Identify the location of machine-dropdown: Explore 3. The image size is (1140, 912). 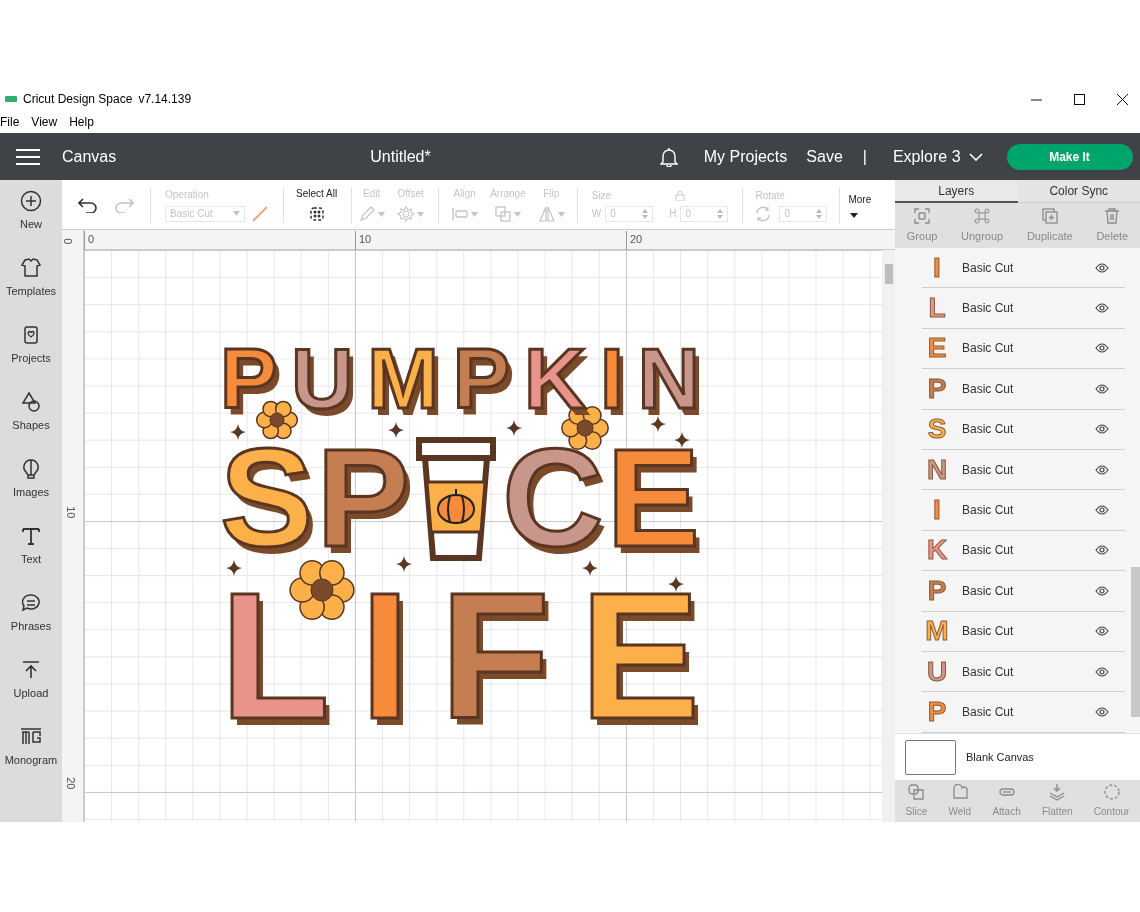
(937, 156).